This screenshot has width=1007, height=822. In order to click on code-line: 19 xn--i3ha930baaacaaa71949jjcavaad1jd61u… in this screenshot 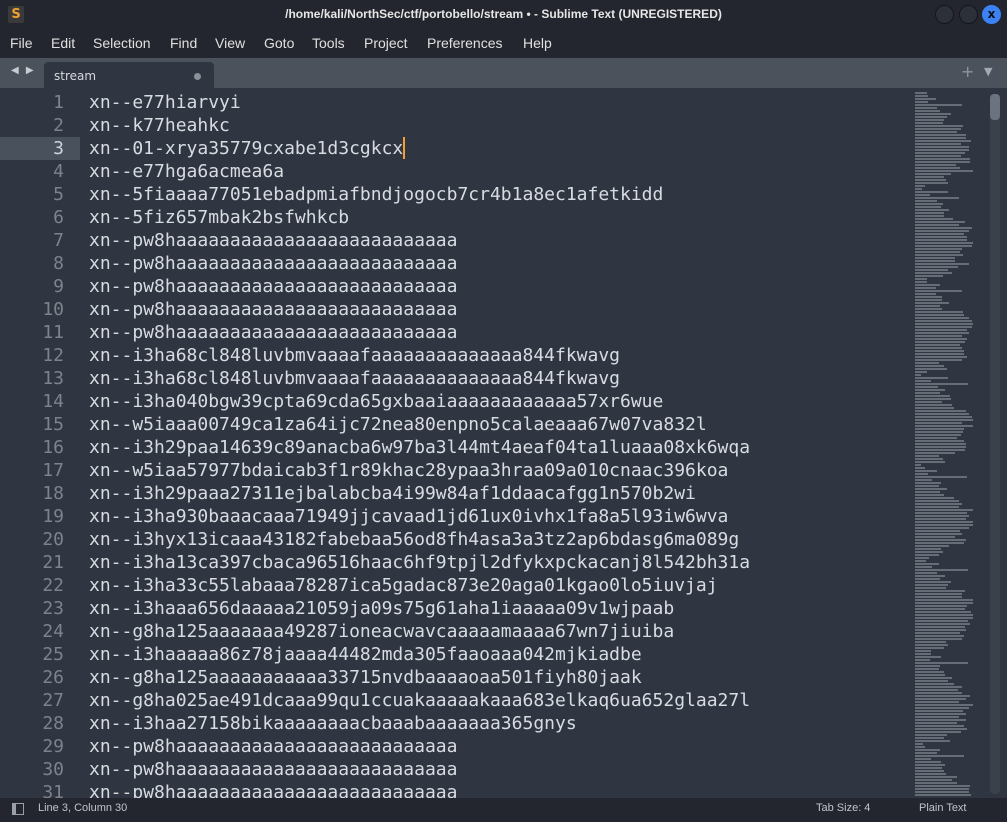, I will do `click(450, 516)`.